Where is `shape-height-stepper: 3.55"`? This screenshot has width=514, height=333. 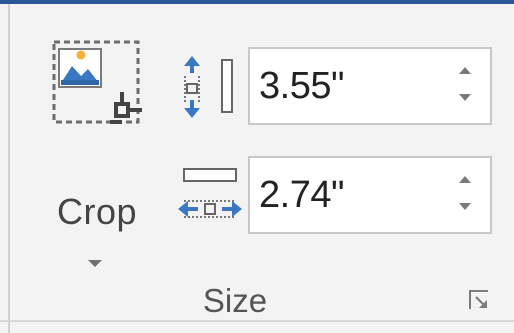
shape-height-stepper: 3.55" is located at coordinates (370, 86).